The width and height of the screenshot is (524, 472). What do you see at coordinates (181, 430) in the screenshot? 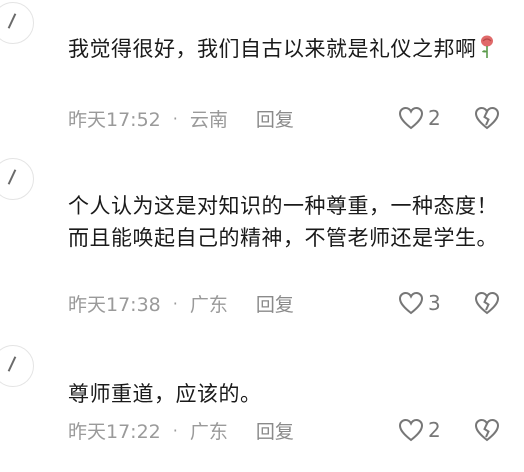
I see `comment-meta: 昨天17:22 · 广东 回复` at bounding box center [181, 430].